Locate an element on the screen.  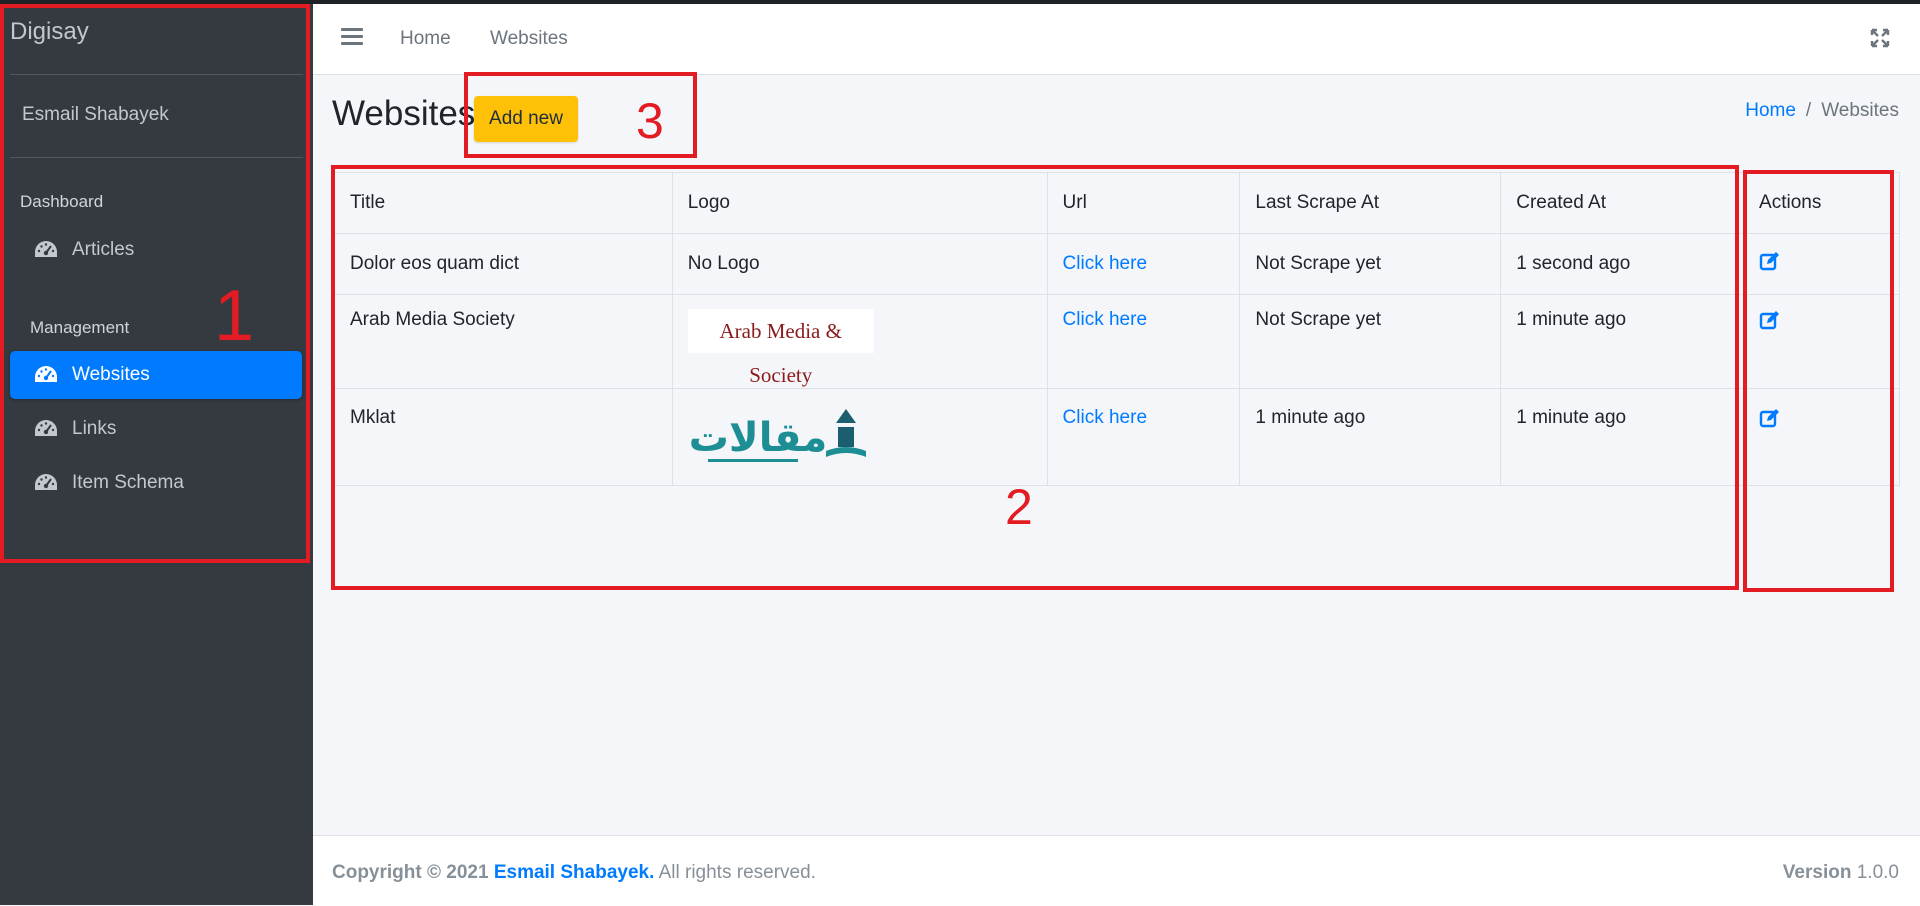
hamburger-icon is located at coordinates (352, 39).